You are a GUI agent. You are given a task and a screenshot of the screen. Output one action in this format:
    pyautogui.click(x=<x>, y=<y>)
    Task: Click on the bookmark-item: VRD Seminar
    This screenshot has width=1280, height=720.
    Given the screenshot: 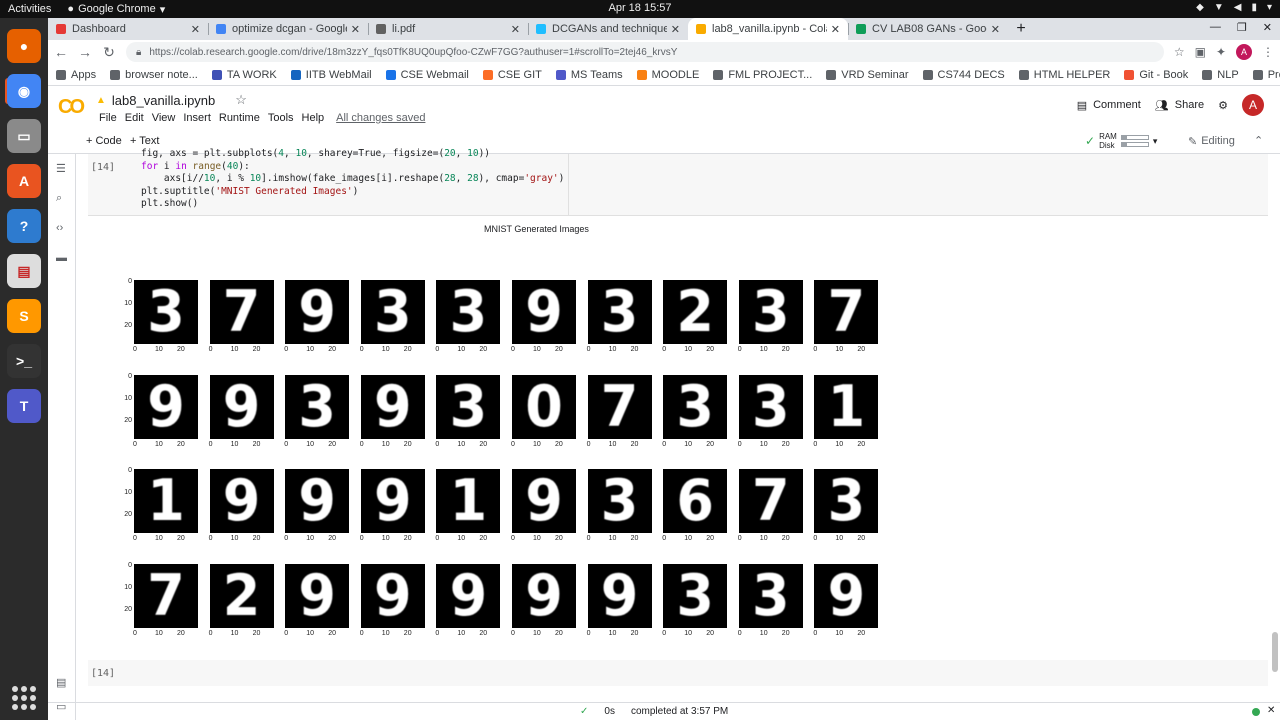 What is the action you would take?
    pyautogui.click(x=867, y=75)
    